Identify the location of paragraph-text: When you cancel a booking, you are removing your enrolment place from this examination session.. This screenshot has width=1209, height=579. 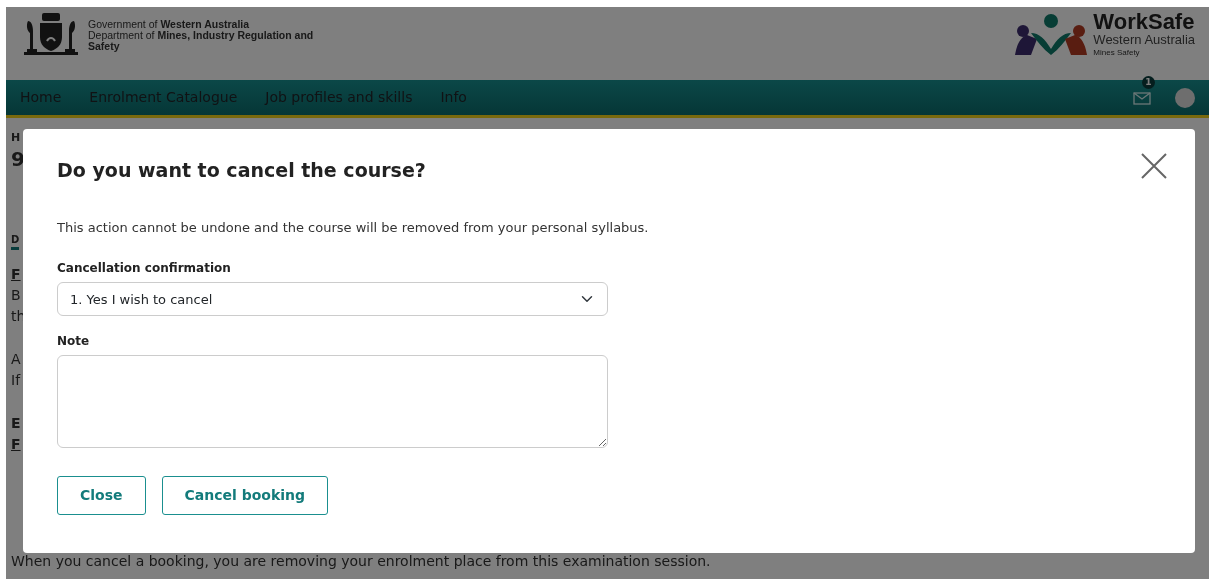
(361, 561).